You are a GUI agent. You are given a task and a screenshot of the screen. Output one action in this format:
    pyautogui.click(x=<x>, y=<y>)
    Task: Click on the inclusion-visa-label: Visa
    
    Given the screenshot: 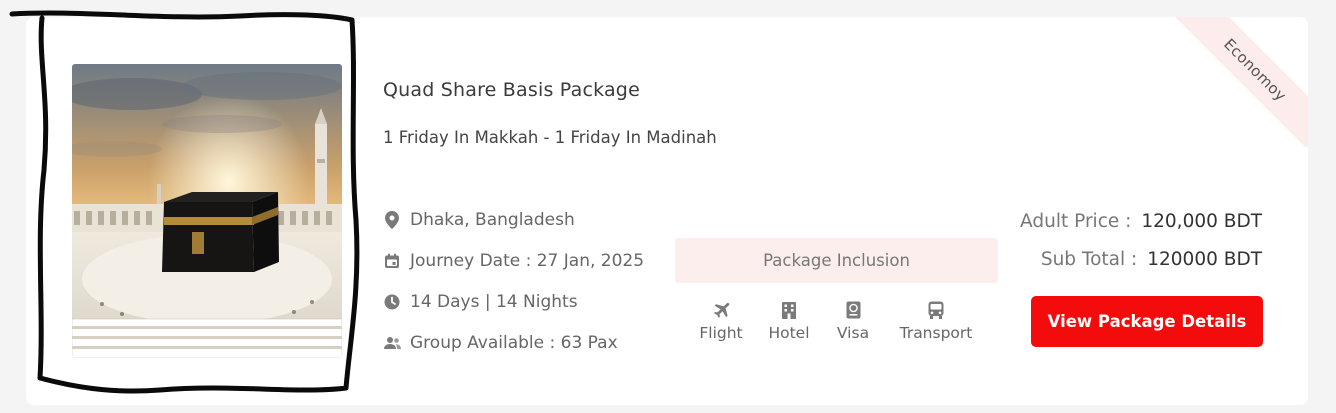 What is the action you would take?
    pyautogui.click(x=853, y=333)
    